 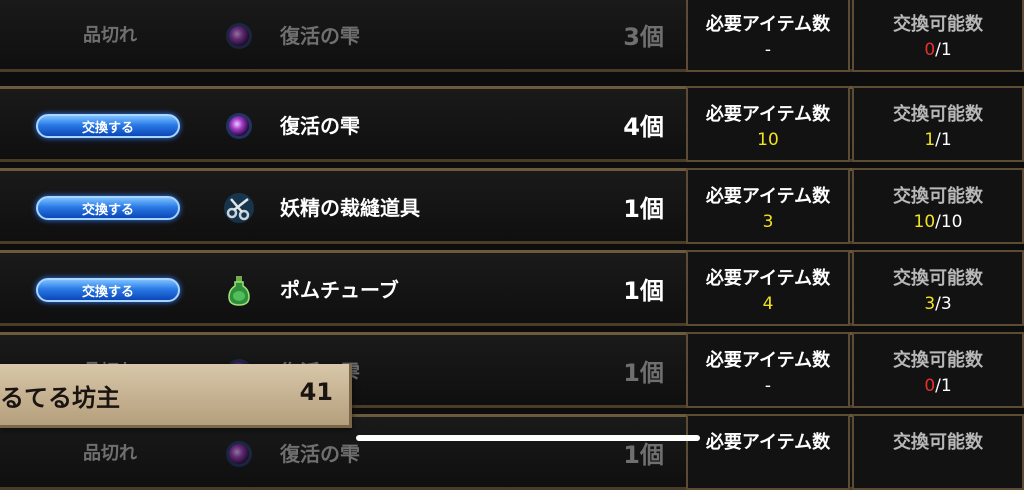 What do you see at coordinates (768, 222) in the screenshot?
I see `required-count: 3` at bounding box center [768, 222].